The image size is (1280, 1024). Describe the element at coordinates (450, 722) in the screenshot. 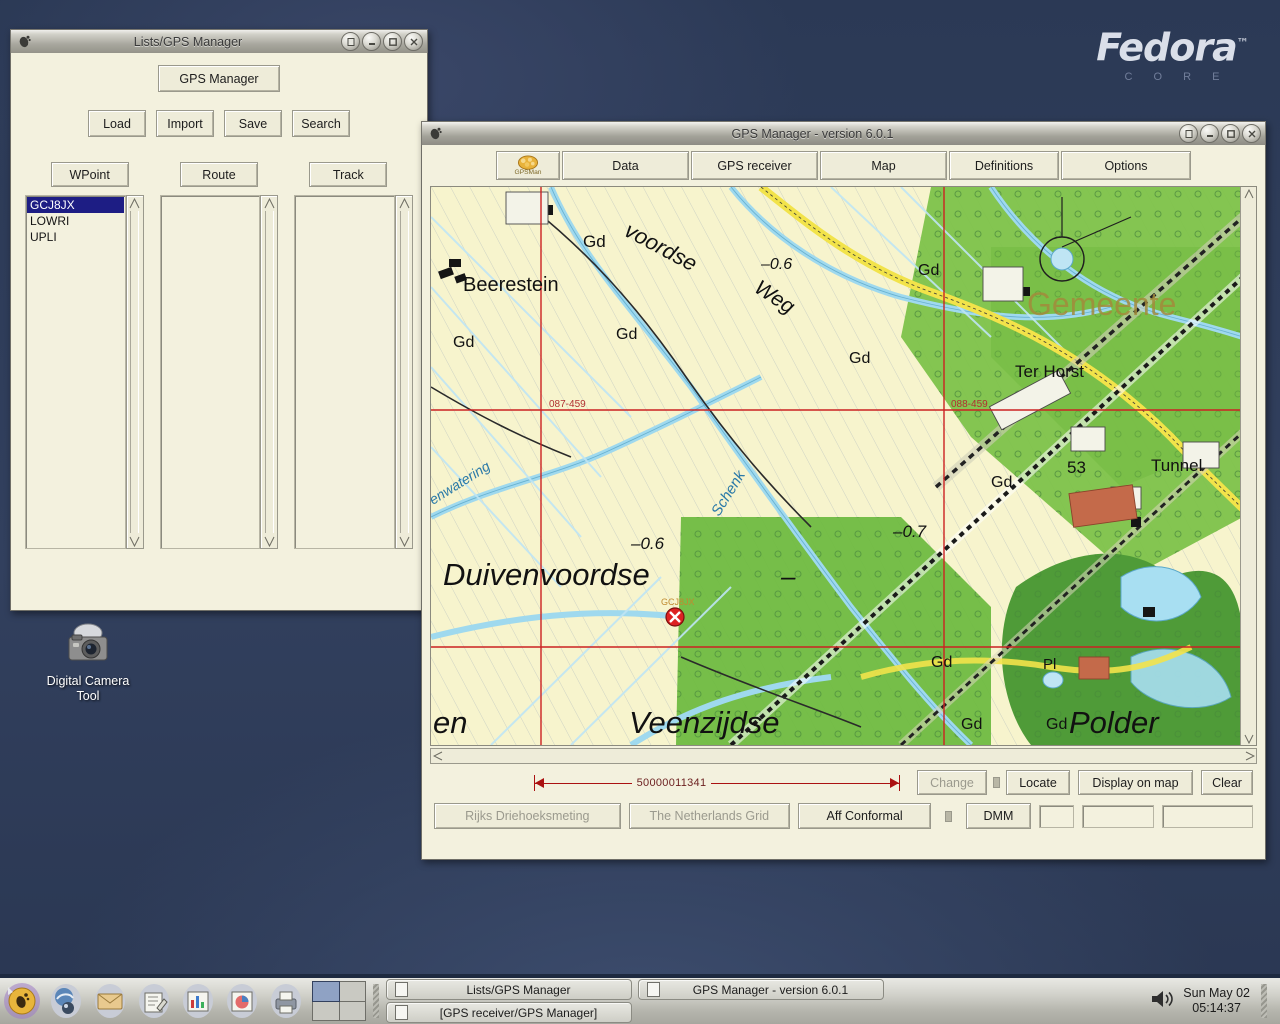

I see `svg-text: en` at that location.